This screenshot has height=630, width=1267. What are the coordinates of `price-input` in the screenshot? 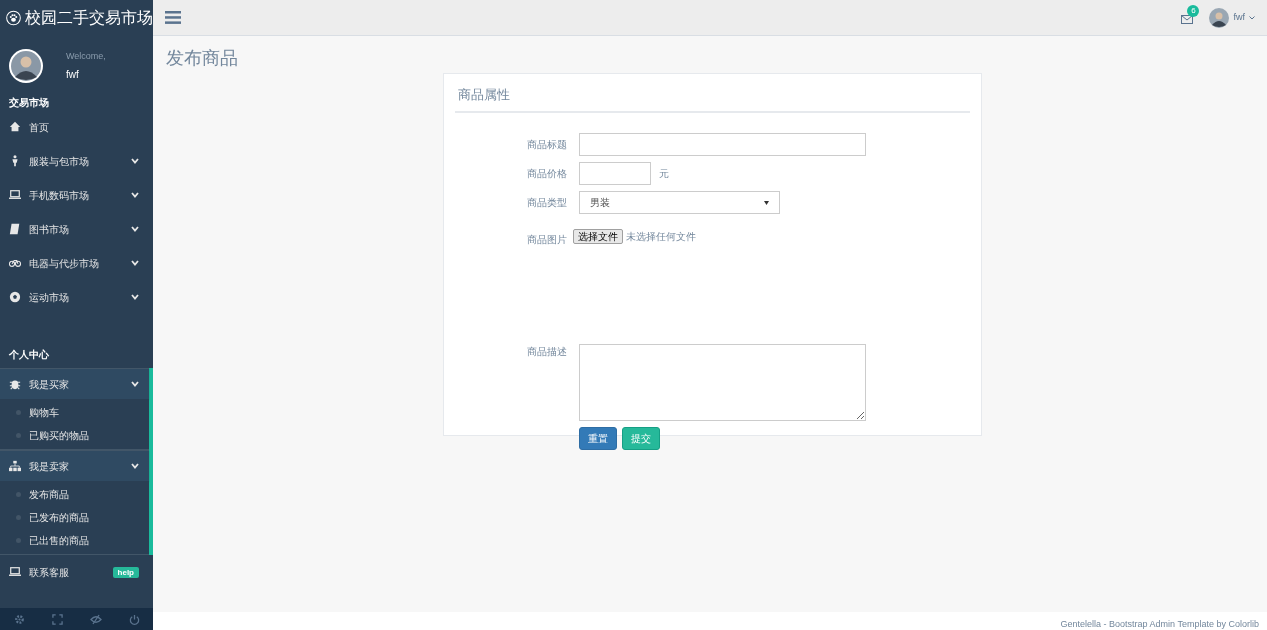 It's located at (615, 173).